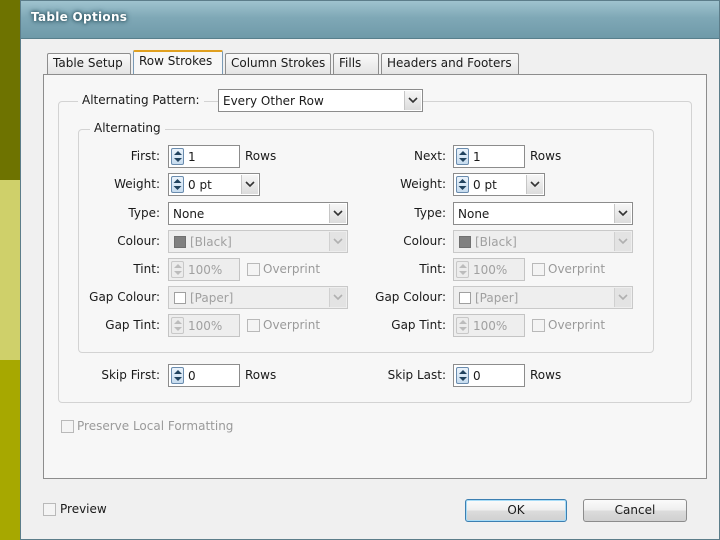 The image size is (720, 540). What do you see at coordinates (204, 375) in the screenshot?
I see `skip-first-stepper: 0` at bounding box center [204, 375].